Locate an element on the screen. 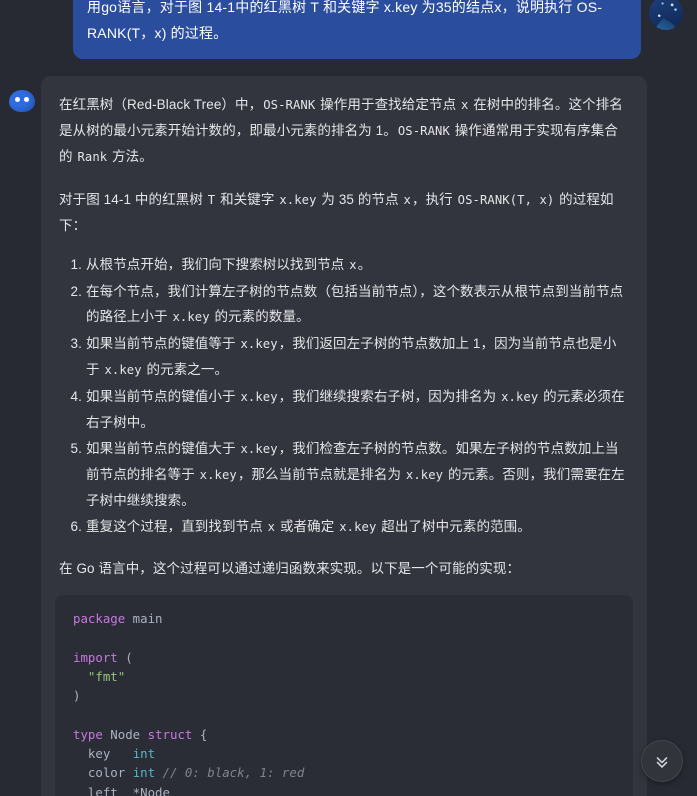 Image resolution: width=697 pixels, height=796 pixels. code-token: color is located at coordinates (103, 773).